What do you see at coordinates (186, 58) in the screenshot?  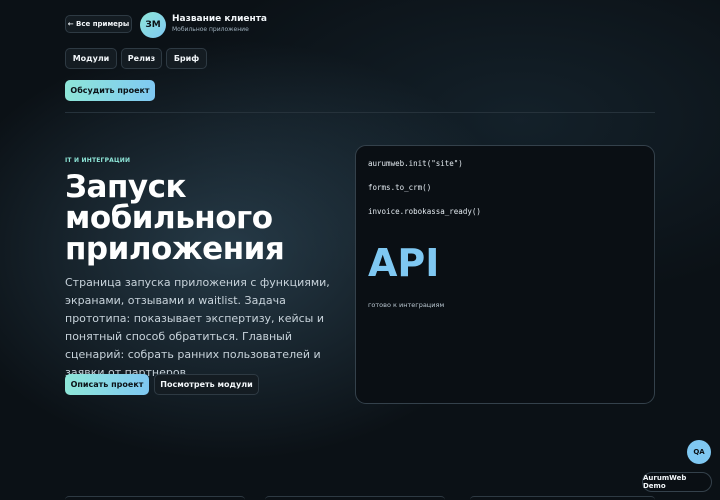 I see `tab-brief: Бриф` at bounding box center [186, 58].